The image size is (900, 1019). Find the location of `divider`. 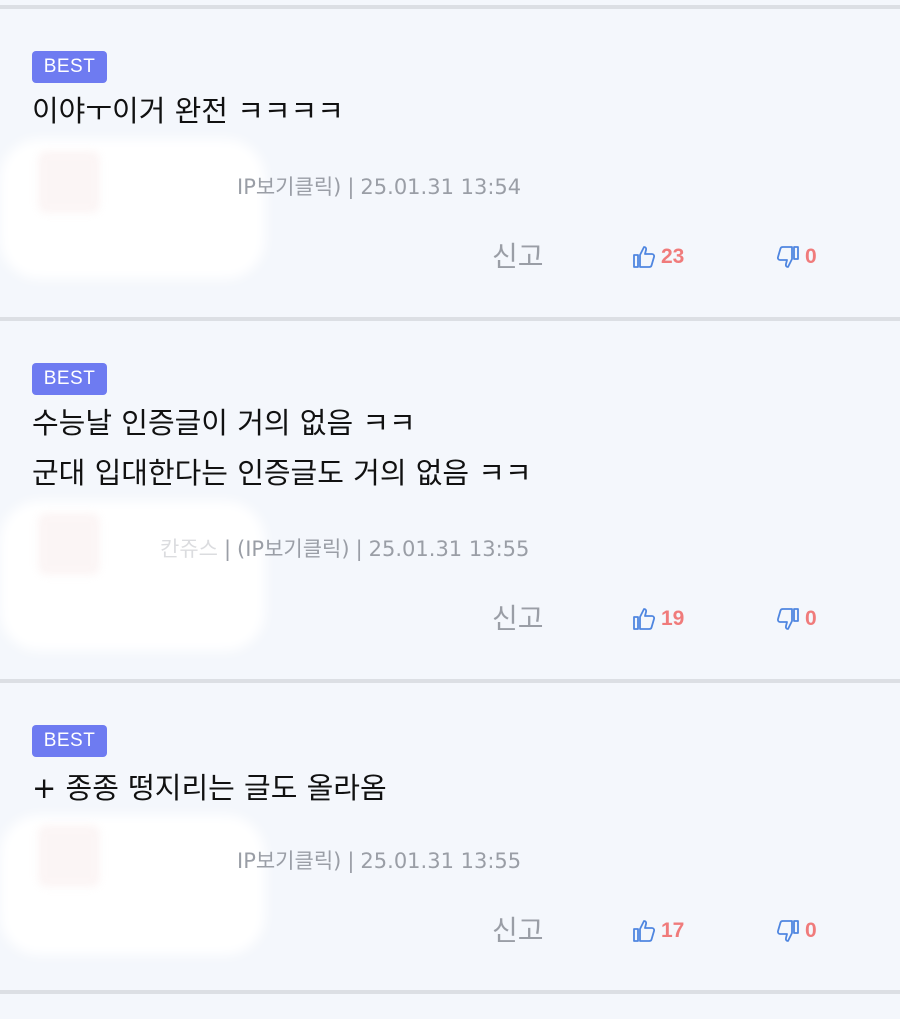

divider is located at coordinates (450, 992).